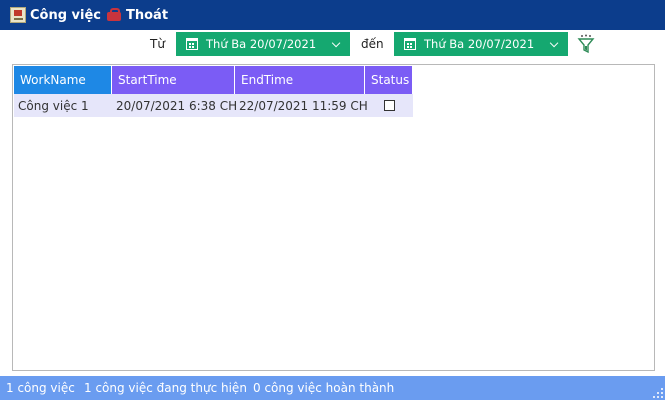  I want to click on column-header-label: WorkName, so click(53, 80).